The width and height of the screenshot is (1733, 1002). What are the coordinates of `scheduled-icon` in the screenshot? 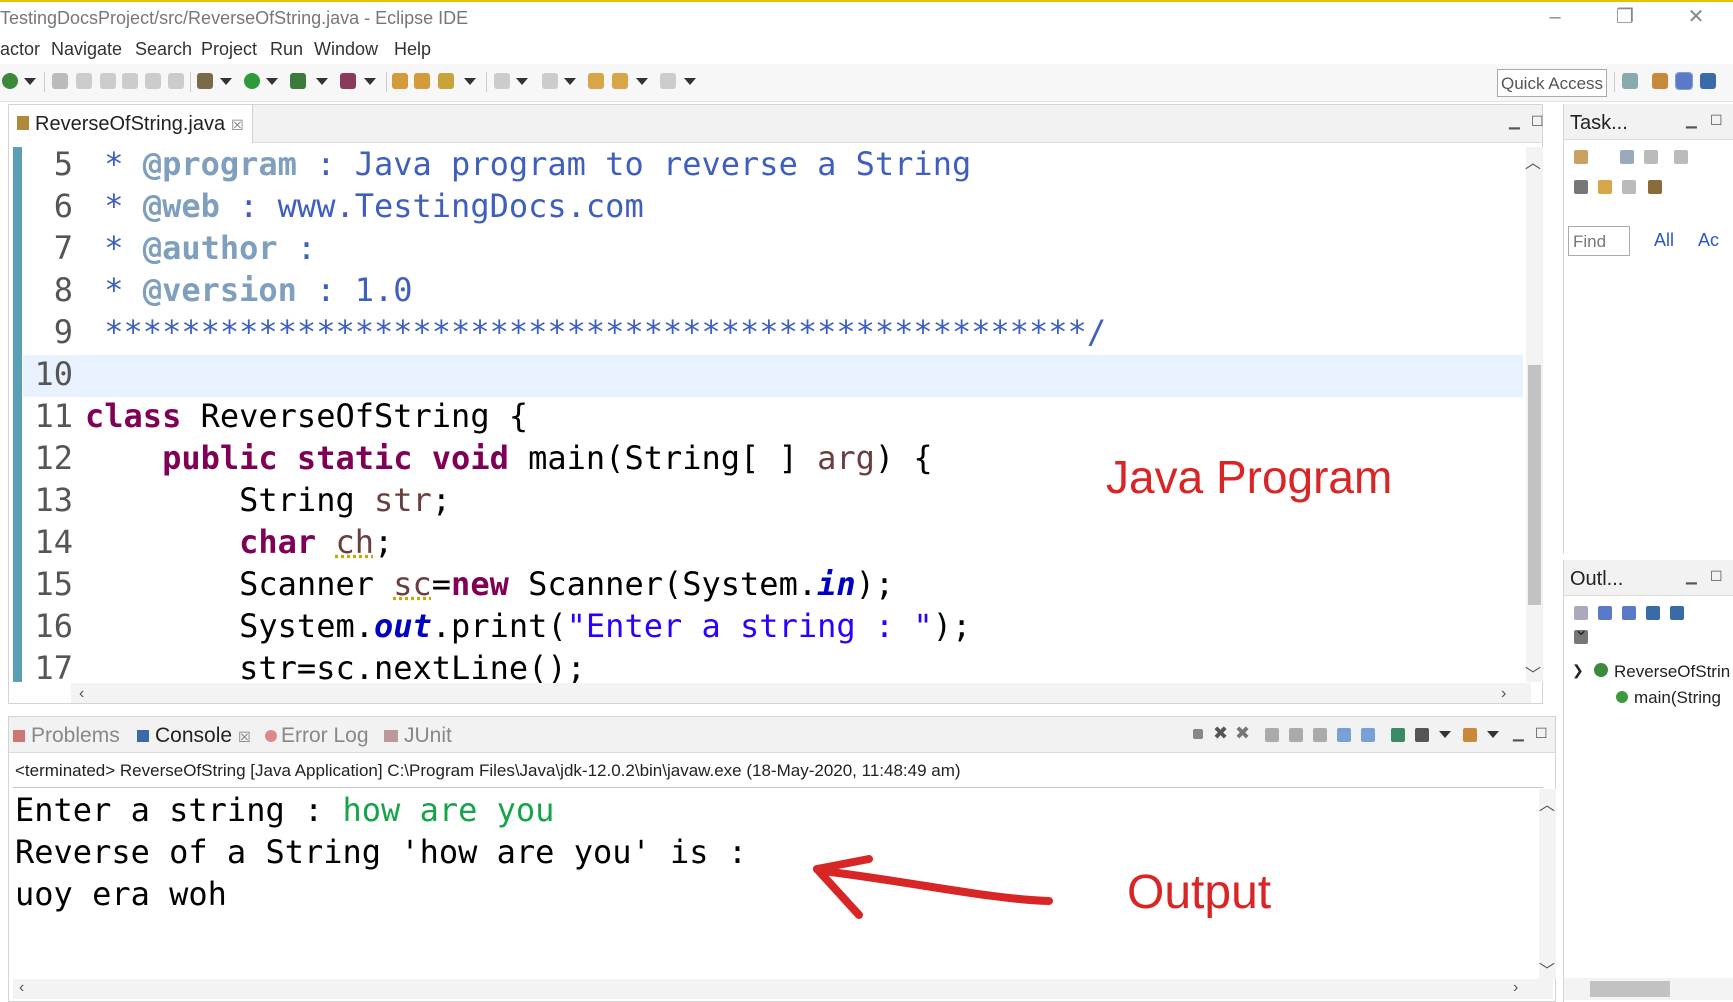 It's located at (1651, 157).